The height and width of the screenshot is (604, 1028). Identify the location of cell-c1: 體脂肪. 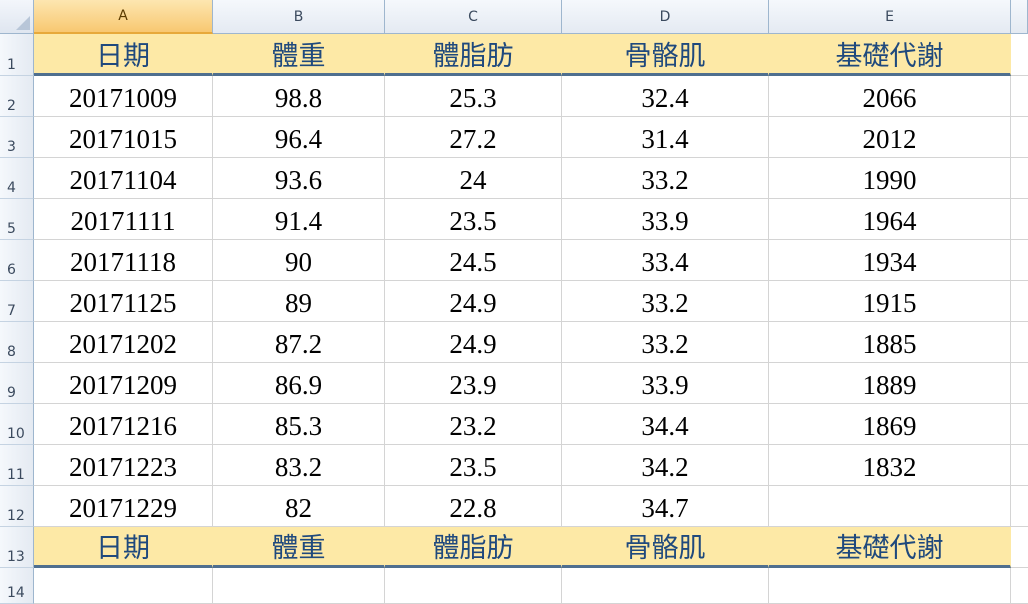
(473, 55).